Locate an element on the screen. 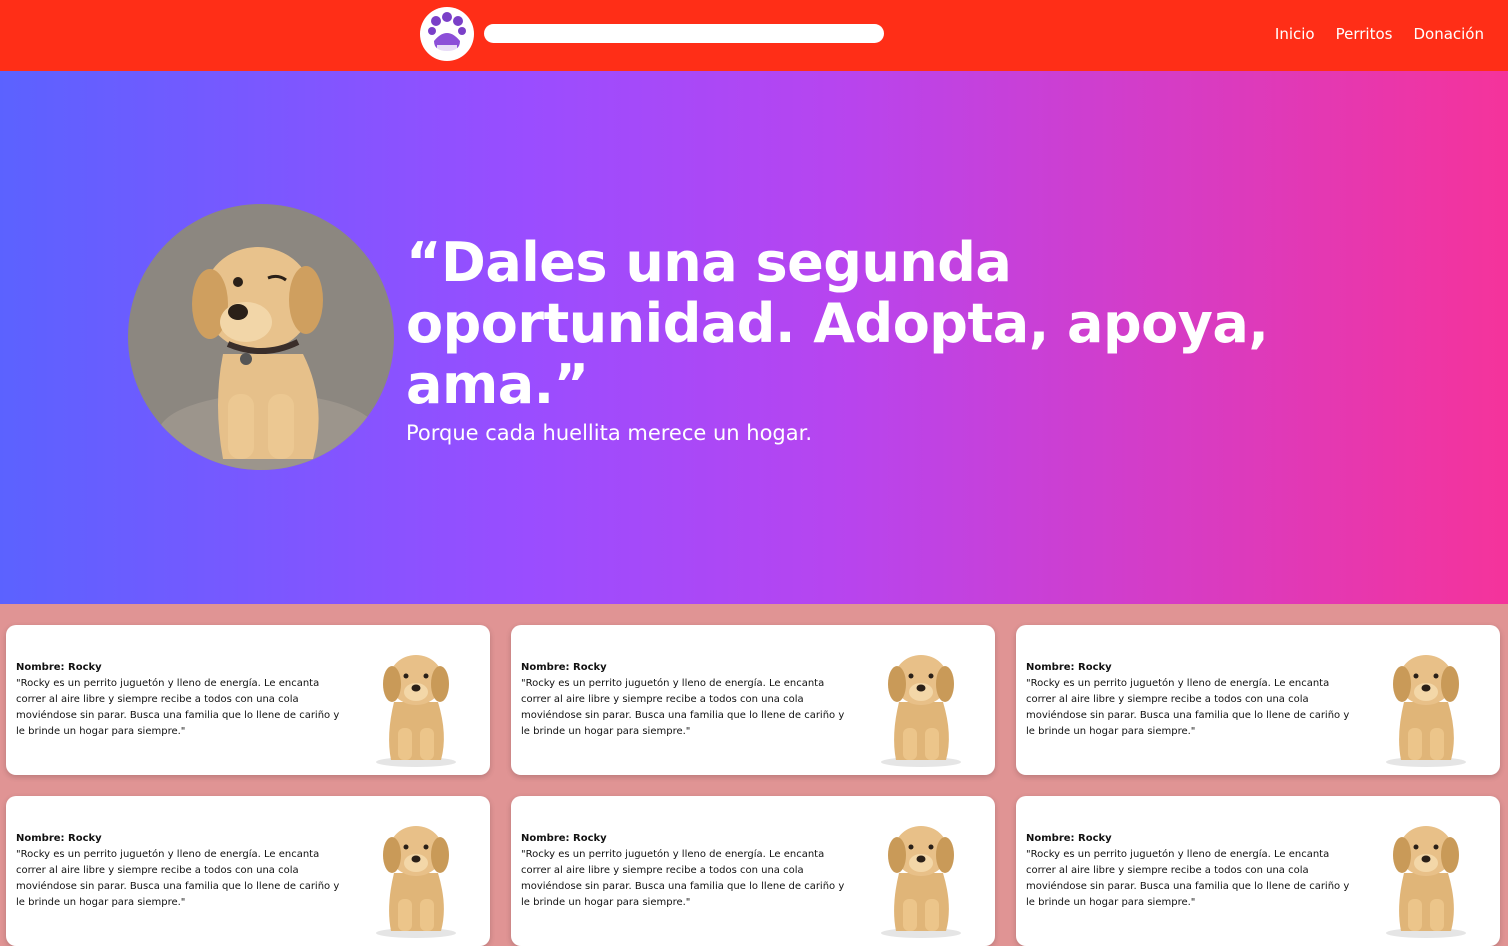 The height and width of the screenshot is (946, 1508). paw-logo is located at coordinates (447, 34).